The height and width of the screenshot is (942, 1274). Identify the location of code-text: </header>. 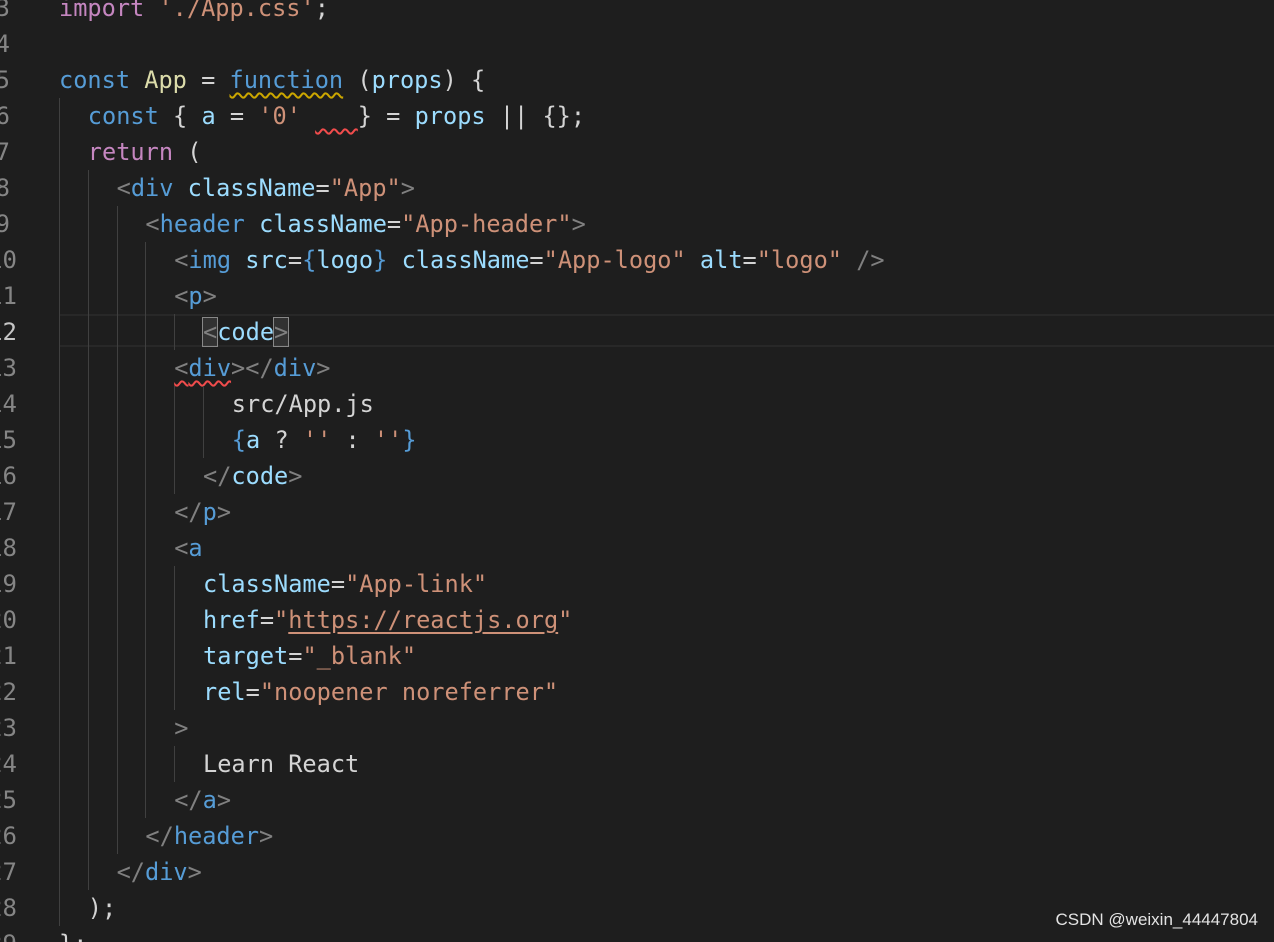
(209, 836).